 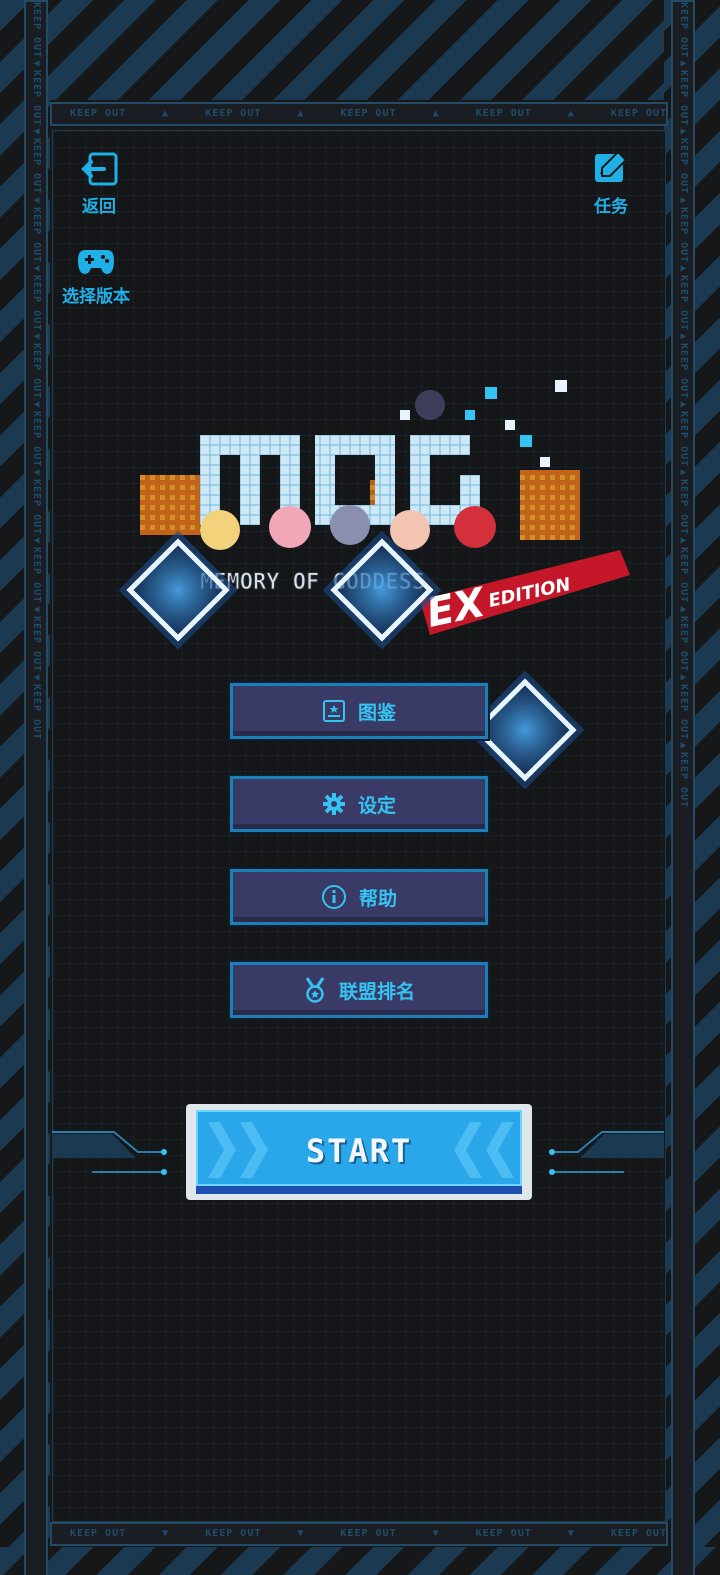 I want to click on task-edit-icon, so click(x=611, y=166).